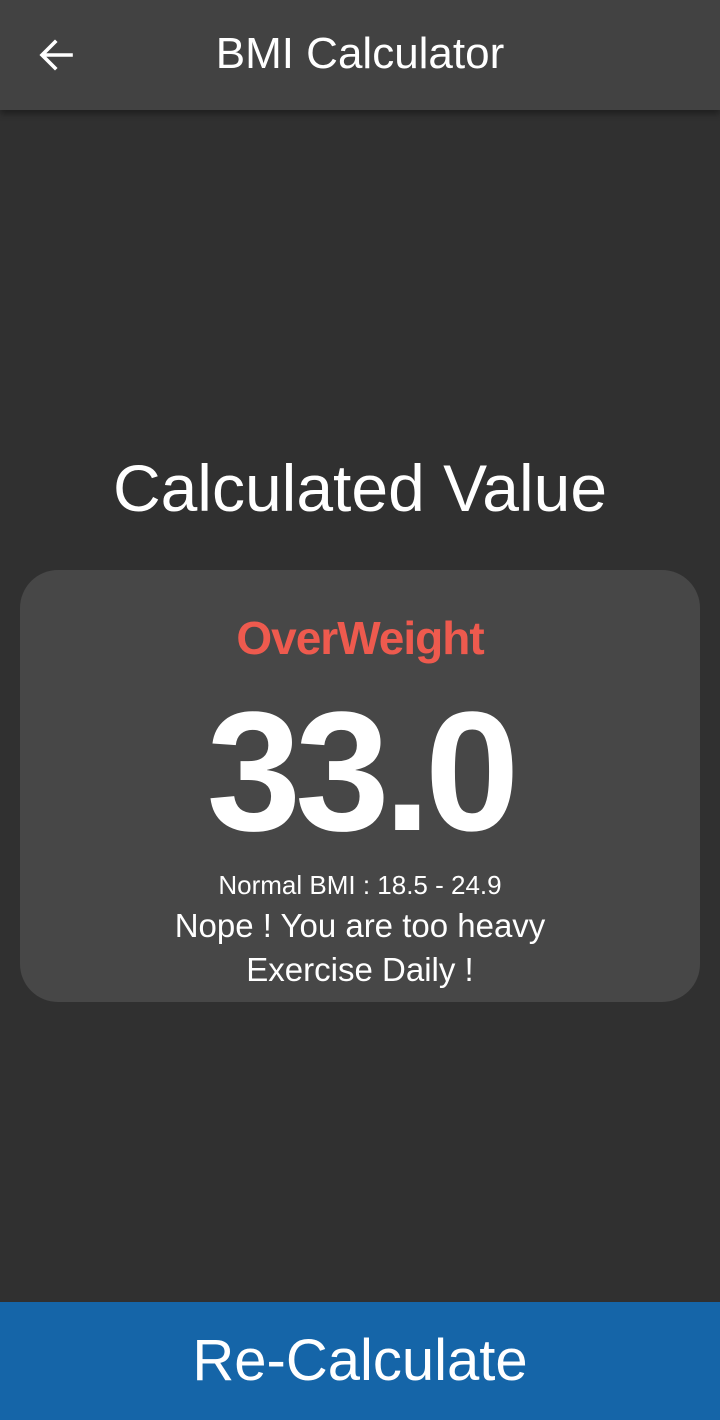 The image size is (720, 1420). I want to click on back-button, so click(56, 55).